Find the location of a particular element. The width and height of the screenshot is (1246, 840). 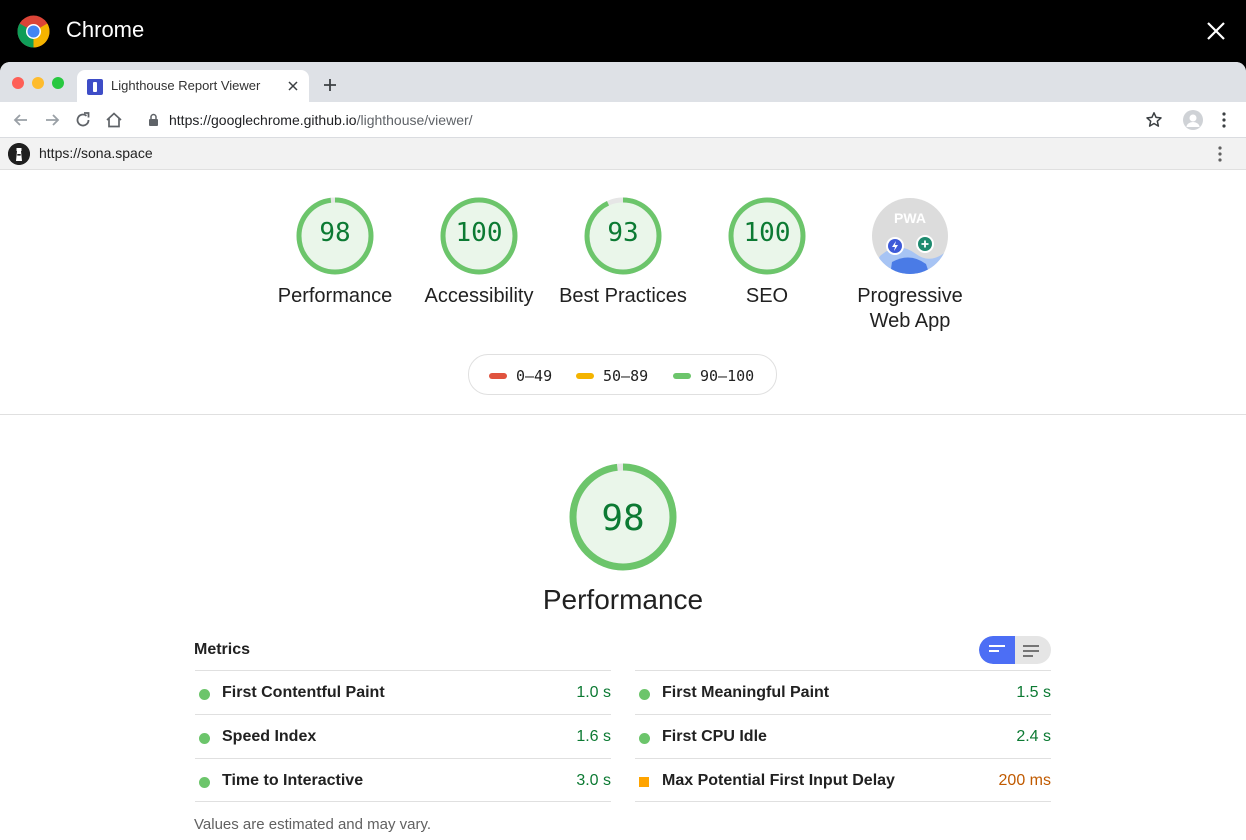

profile-avatar is located at coordinates (1193, 120).